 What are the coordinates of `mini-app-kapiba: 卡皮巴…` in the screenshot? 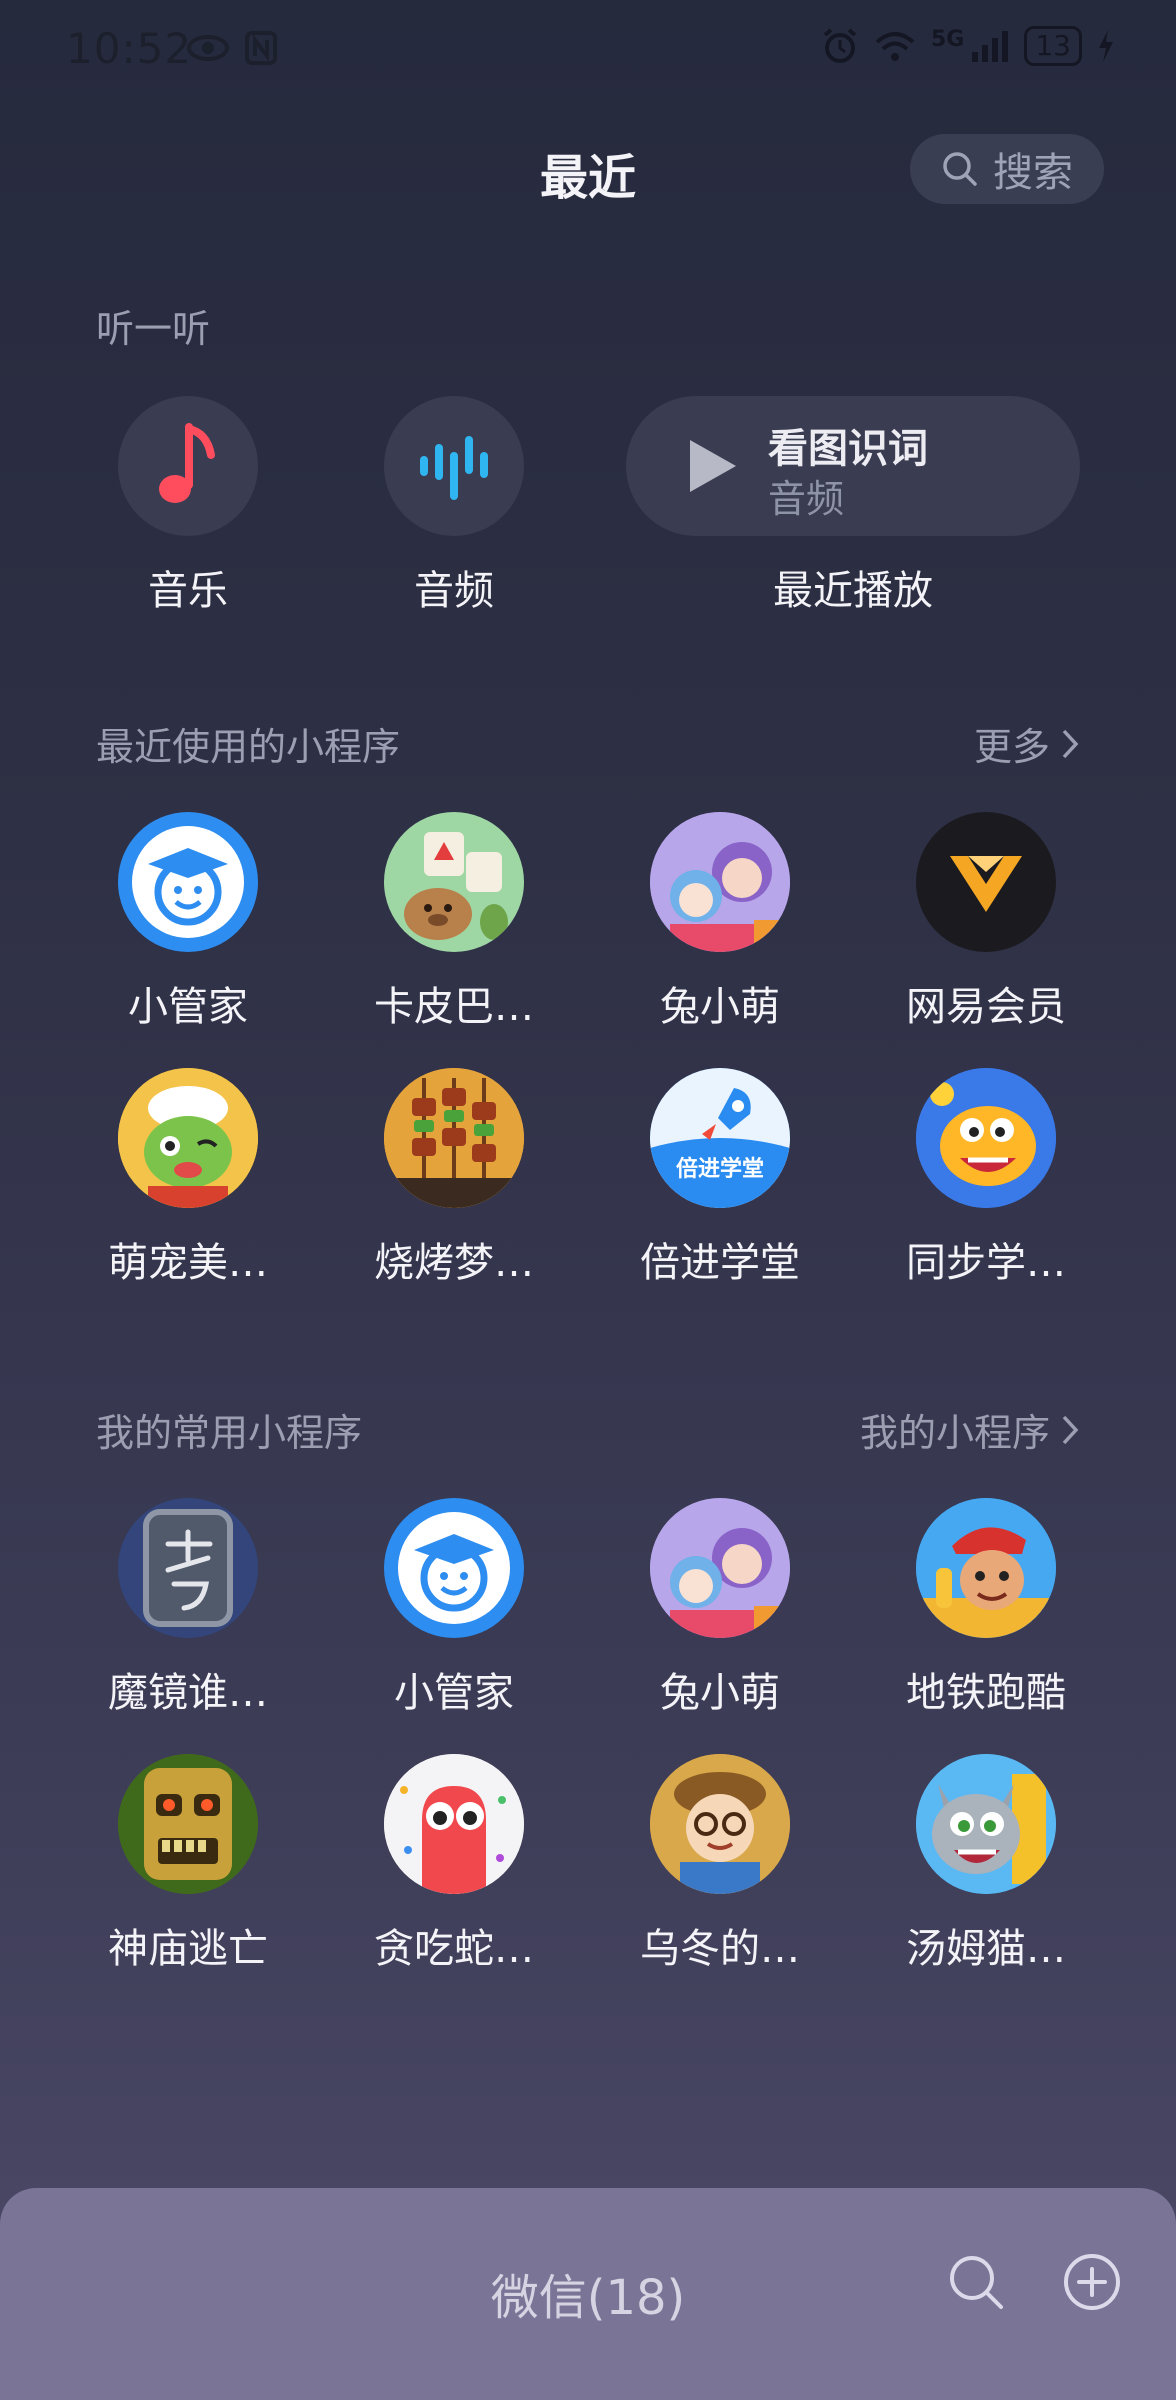 It's located at (454, 922).